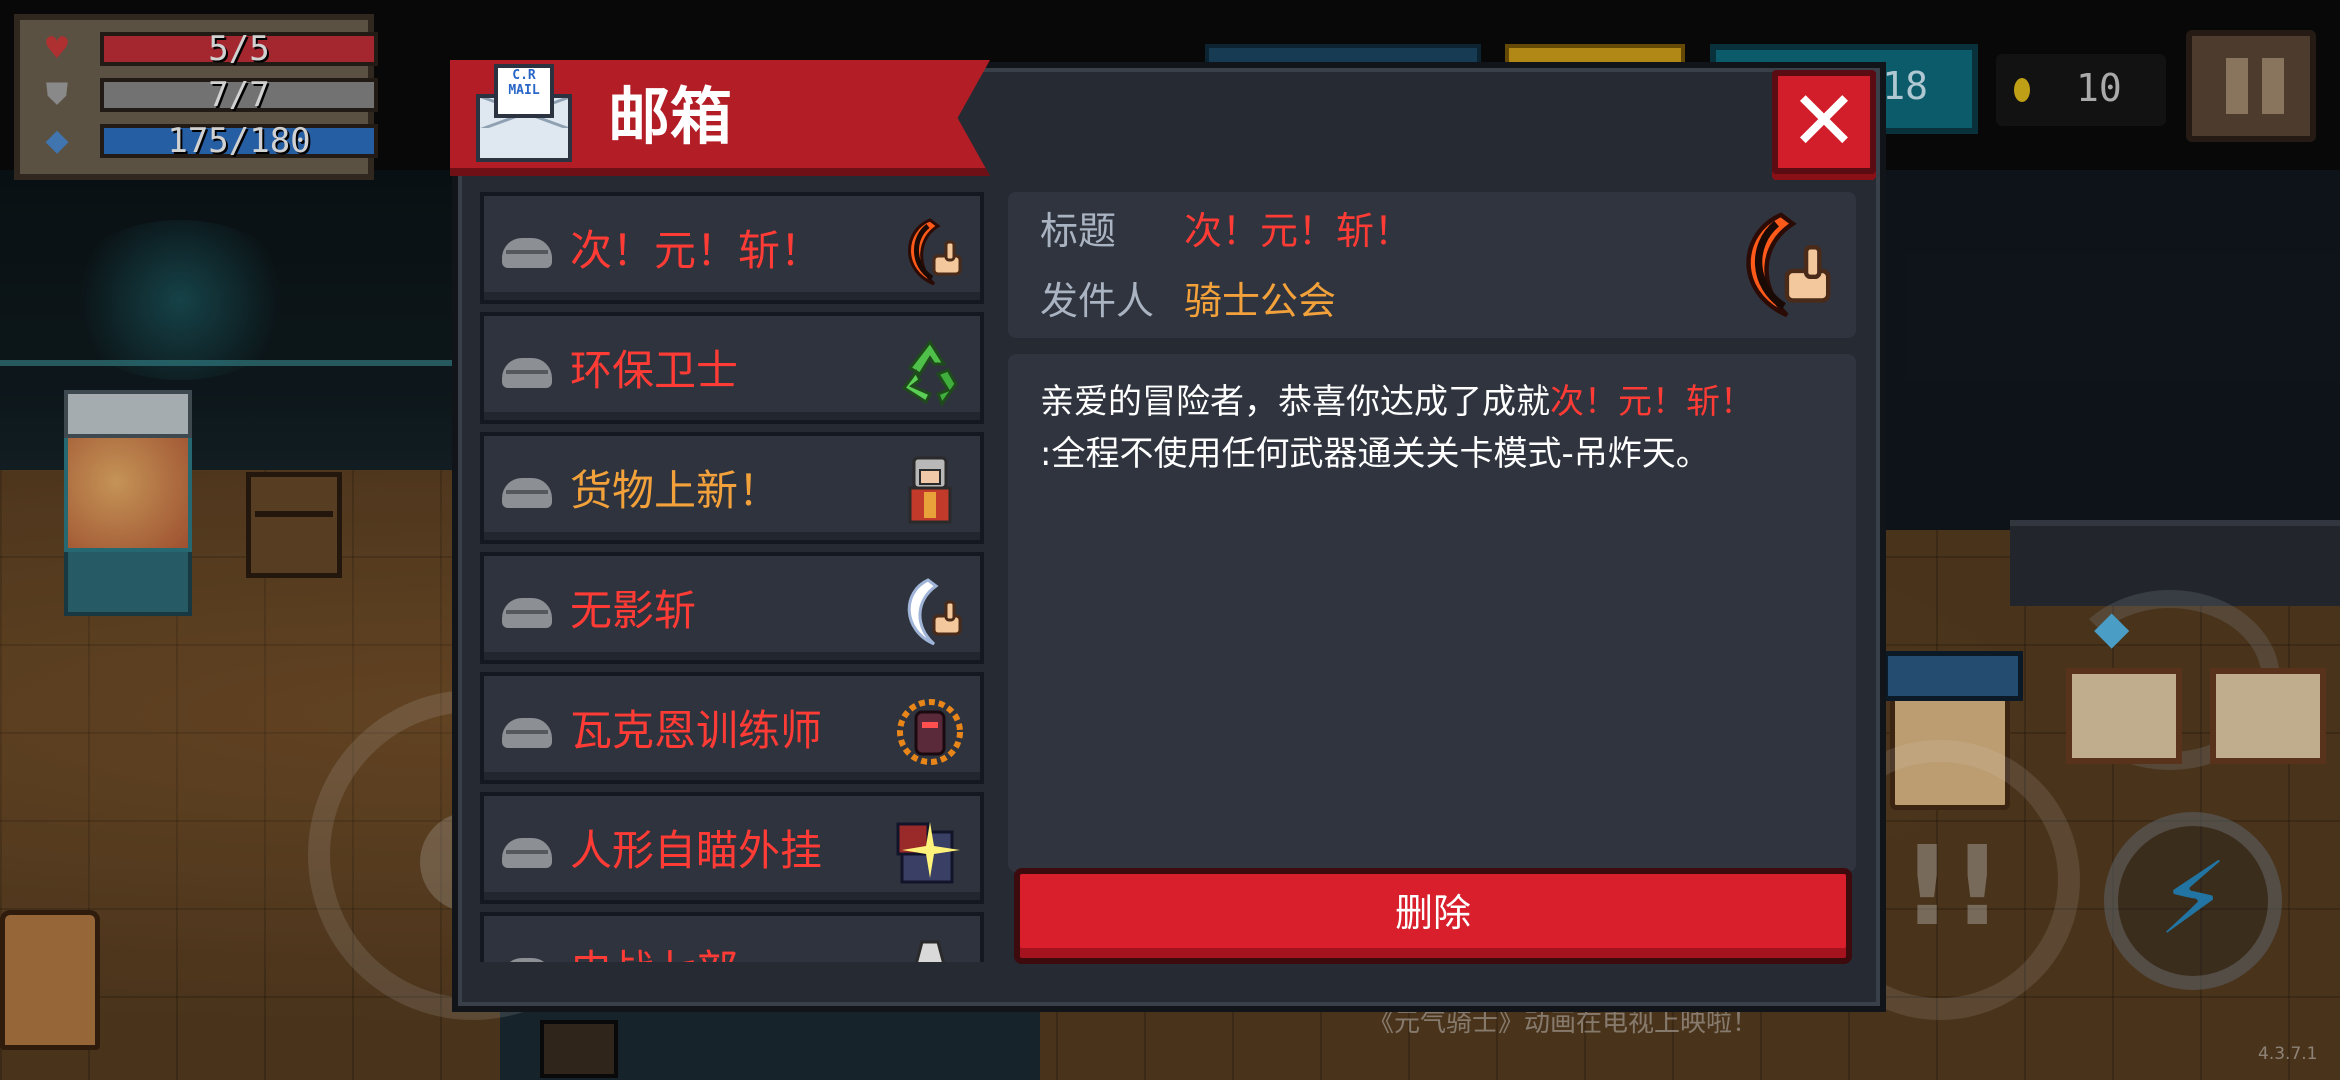 This screenshot has height=1080, width=2340. What do you see at coordinates (1295, 402) in the screenshot?
I see `body-prefix: 亲爱的冒险者，恭喜你达成了成就` at bounding box center [1295, 402].